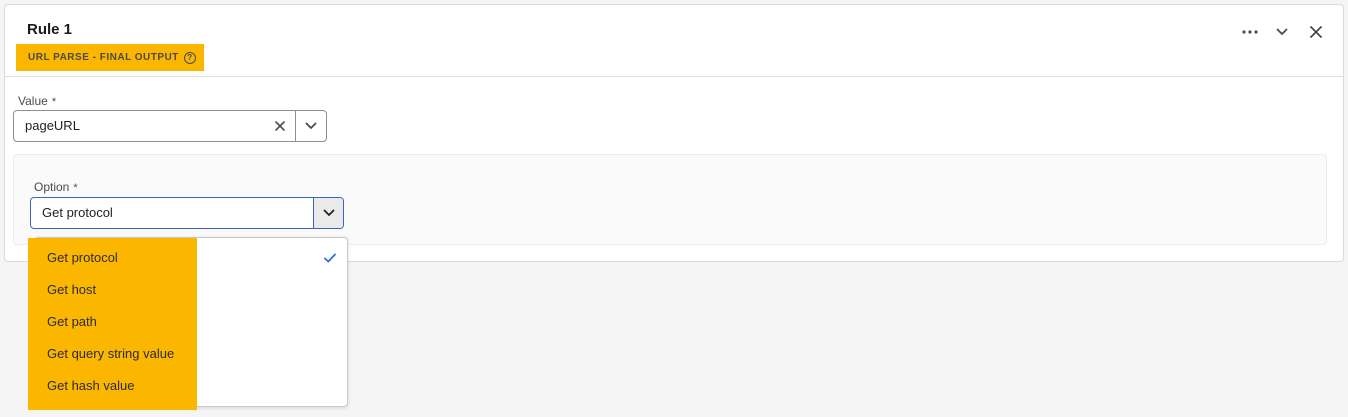 The image size is (1348, 417). Describe the element at coordinates (280, 126) in the screenshot. I see `clear-icon` at that location.